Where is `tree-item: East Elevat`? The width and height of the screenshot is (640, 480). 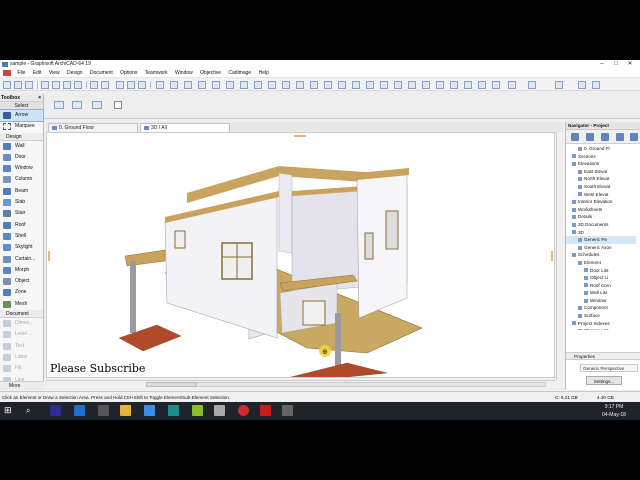 tree-item: East Elevat is located at coordinates (601, 172).